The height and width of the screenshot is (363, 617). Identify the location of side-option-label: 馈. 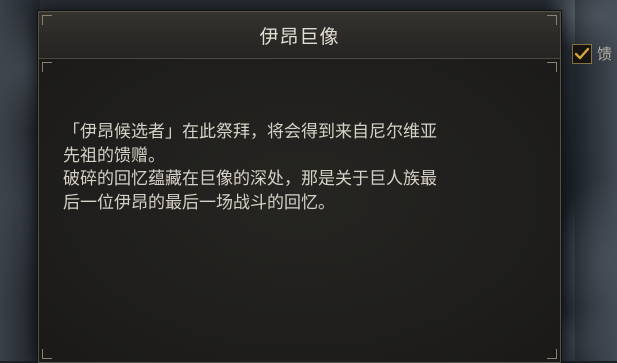
(604, 54).